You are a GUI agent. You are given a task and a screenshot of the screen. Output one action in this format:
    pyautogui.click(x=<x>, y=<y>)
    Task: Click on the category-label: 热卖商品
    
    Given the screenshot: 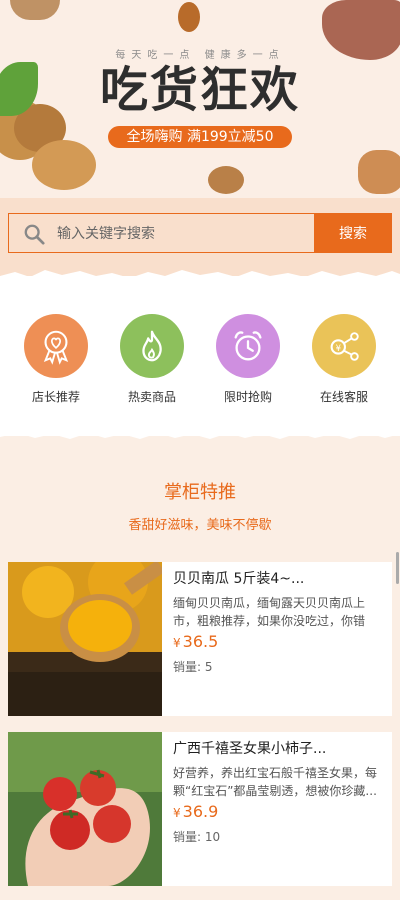 What is the action you would take?
    pyautogui.click(x=151, y=397)
    